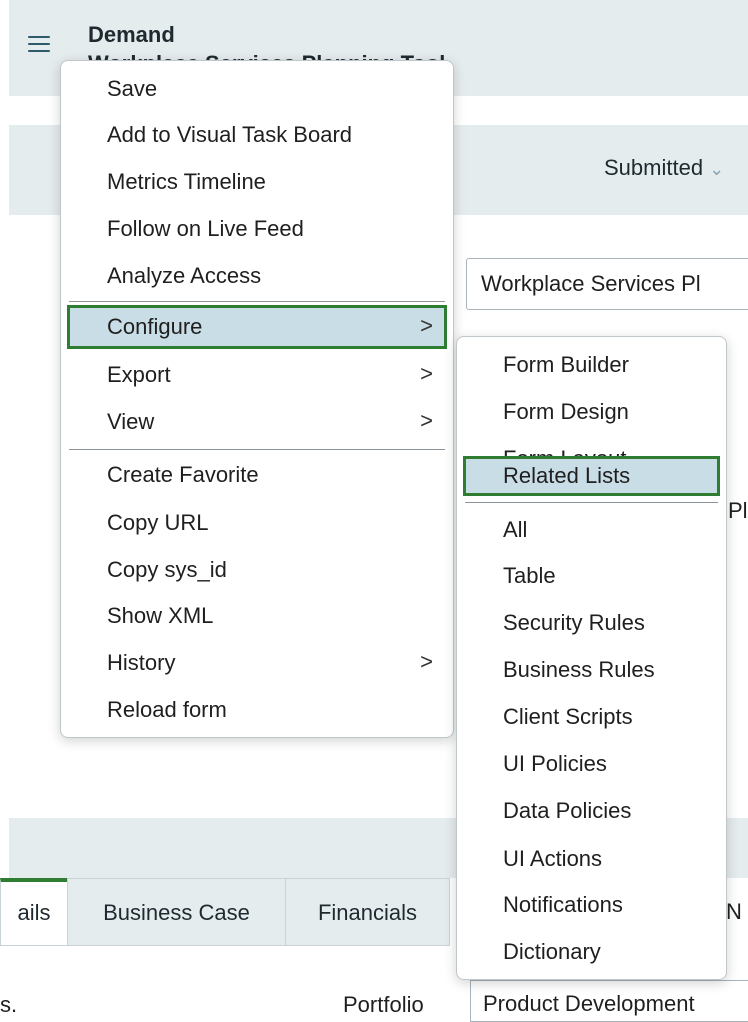 The image size is (748, 1022). Describe the element at coordinates (591, 905) in the screenshot. I see `submenu-item-notifications: Notifications` at that location.